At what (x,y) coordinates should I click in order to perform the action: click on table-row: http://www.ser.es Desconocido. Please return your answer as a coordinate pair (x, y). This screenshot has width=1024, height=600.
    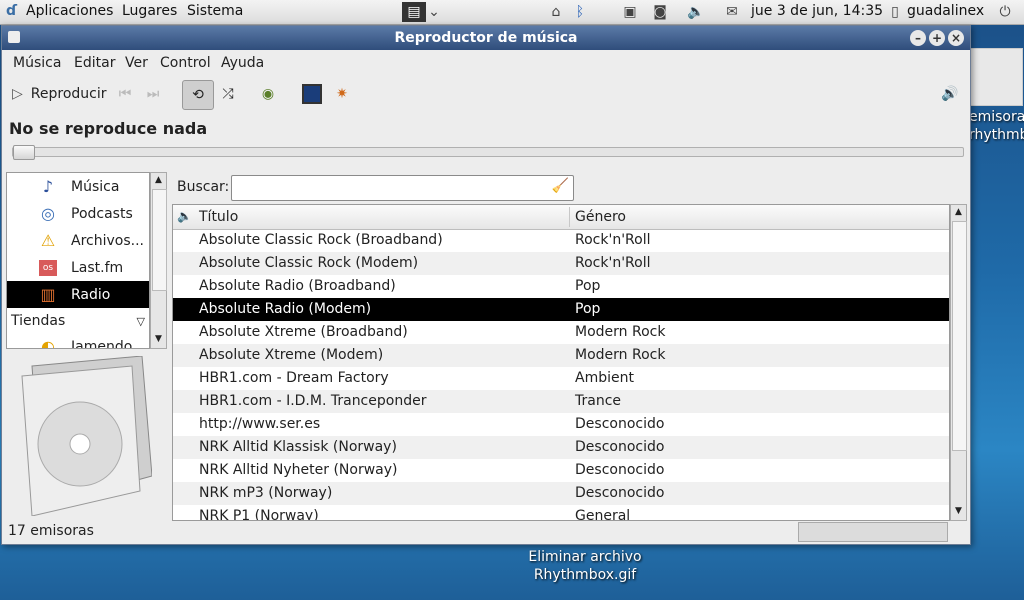
    Looking at the image, I should click on (561, 424).